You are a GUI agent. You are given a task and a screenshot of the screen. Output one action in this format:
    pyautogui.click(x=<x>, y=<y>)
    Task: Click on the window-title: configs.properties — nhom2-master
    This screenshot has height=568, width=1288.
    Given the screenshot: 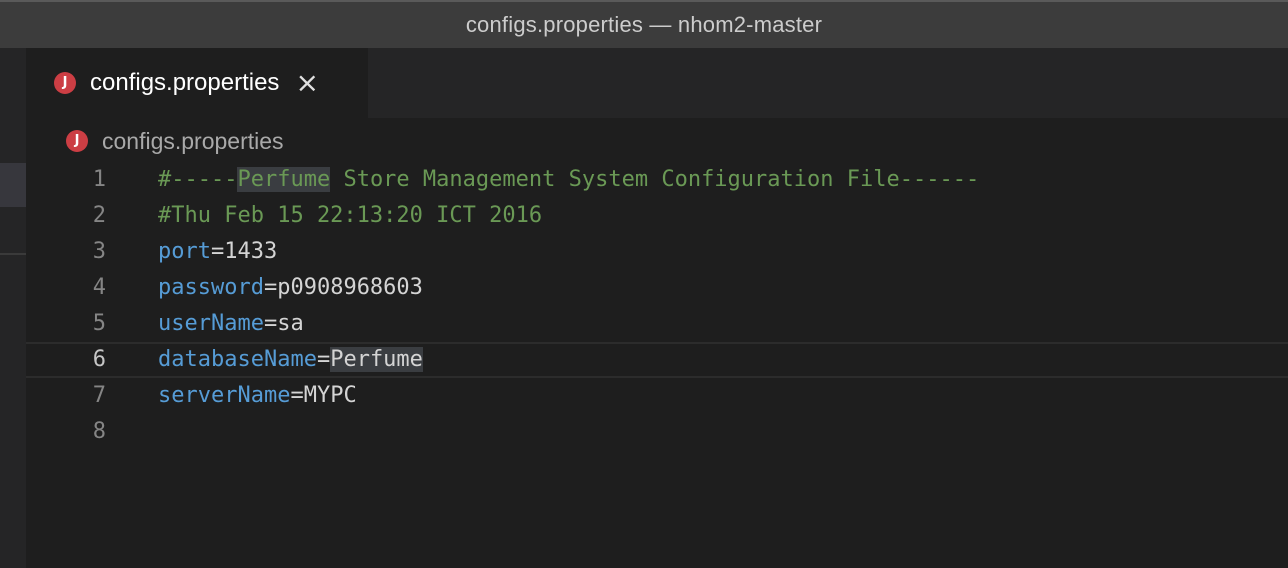 What is the action you would take?
    pyautogui.click(x=644, y=24)
    